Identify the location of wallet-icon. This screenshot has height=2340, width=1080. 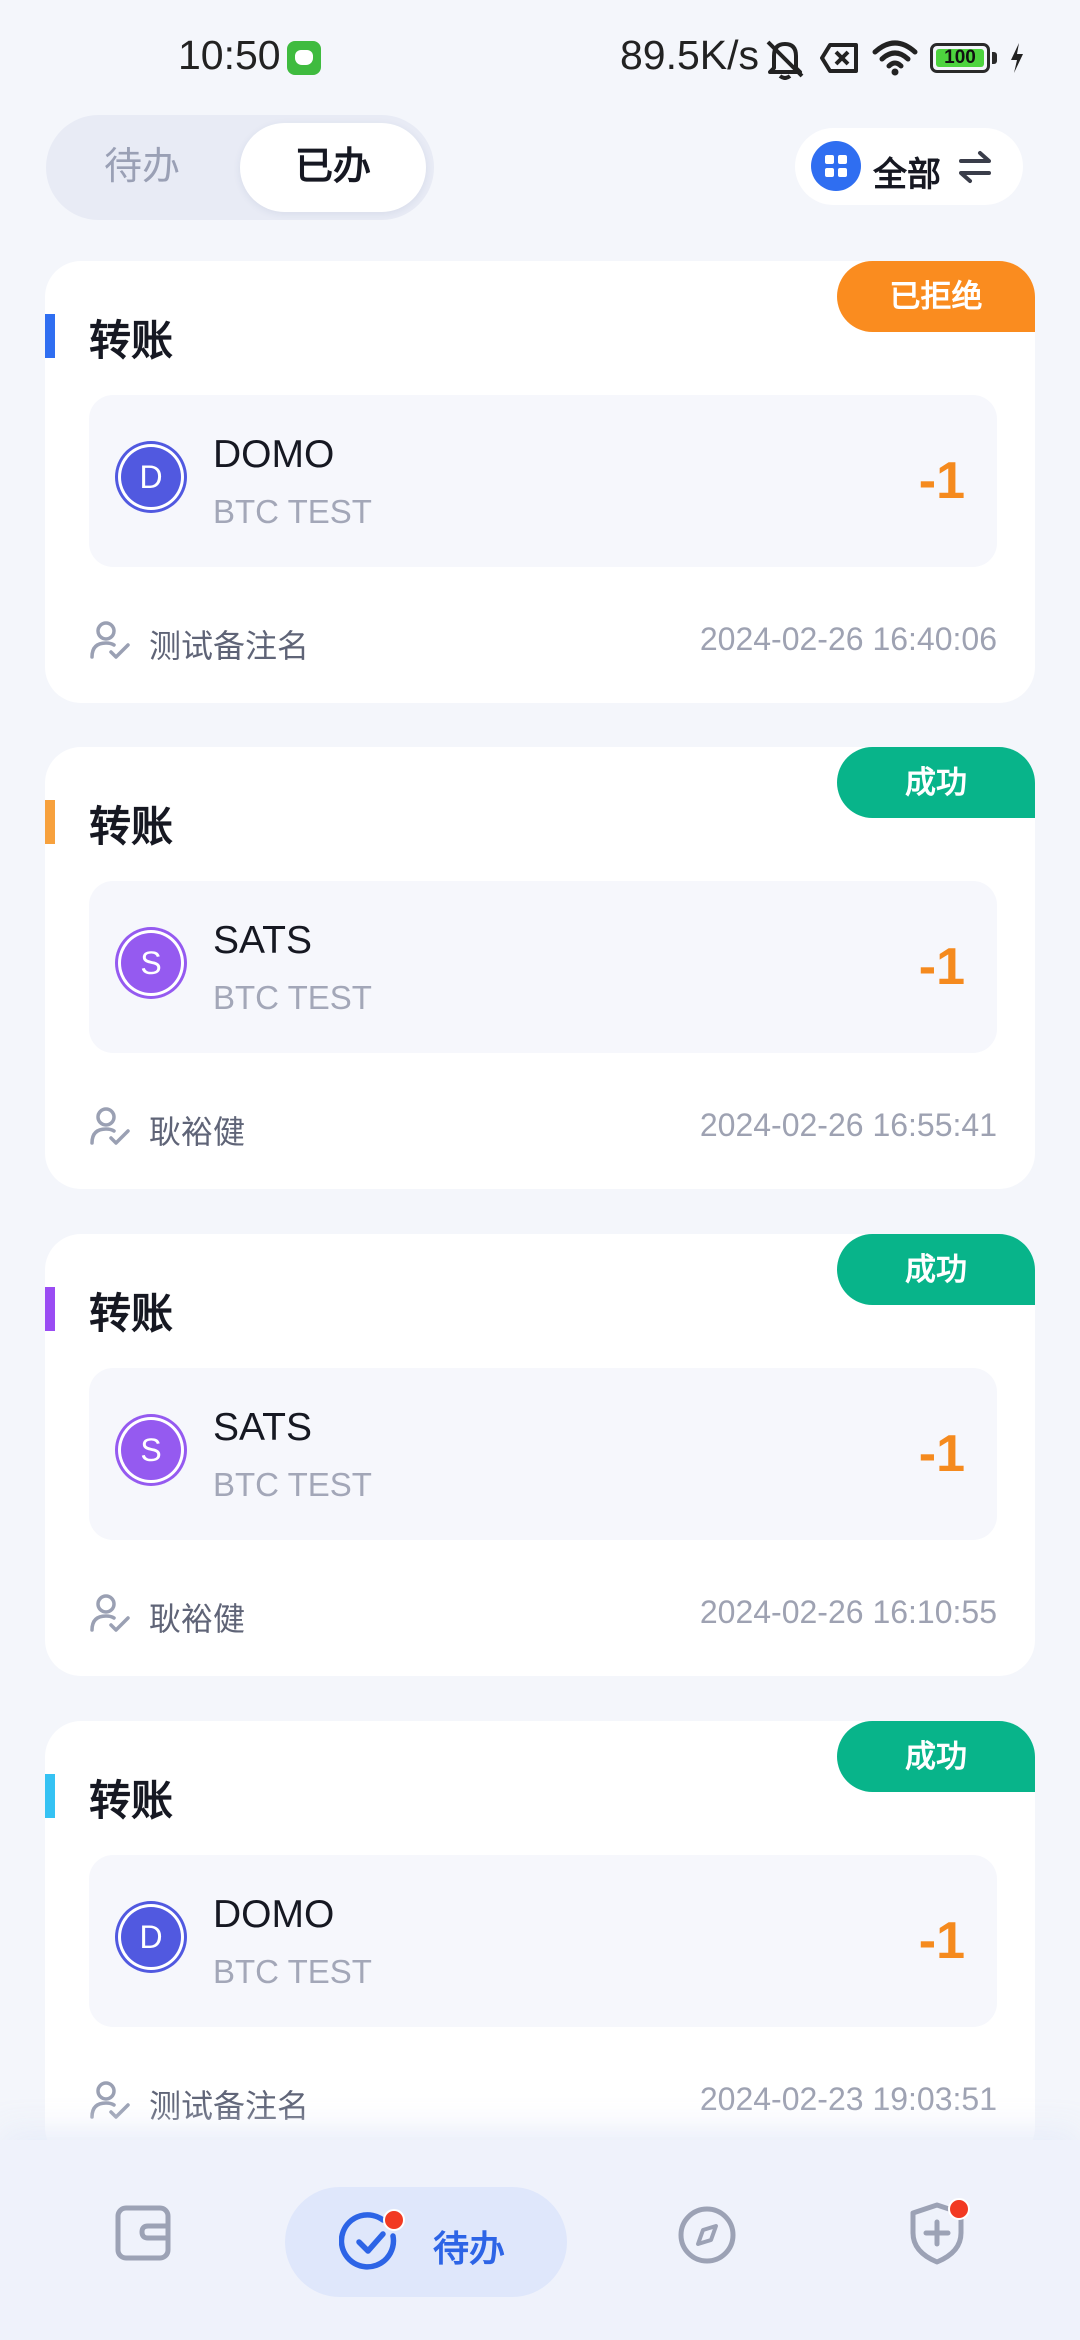
(143, 2236).